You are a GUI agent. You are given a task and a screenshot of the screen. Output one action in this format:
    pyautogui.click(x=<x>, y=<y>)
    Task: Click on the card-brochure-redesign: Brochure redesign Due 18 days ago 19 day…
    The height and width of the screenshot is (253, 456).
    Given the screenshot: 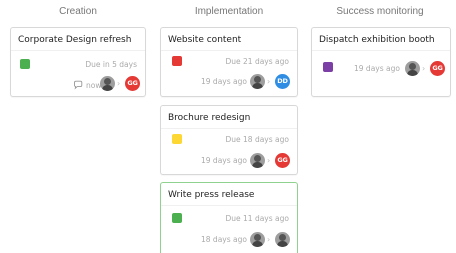 What is the action you would take?
    pyautogui.click(x=229, y=140)
    